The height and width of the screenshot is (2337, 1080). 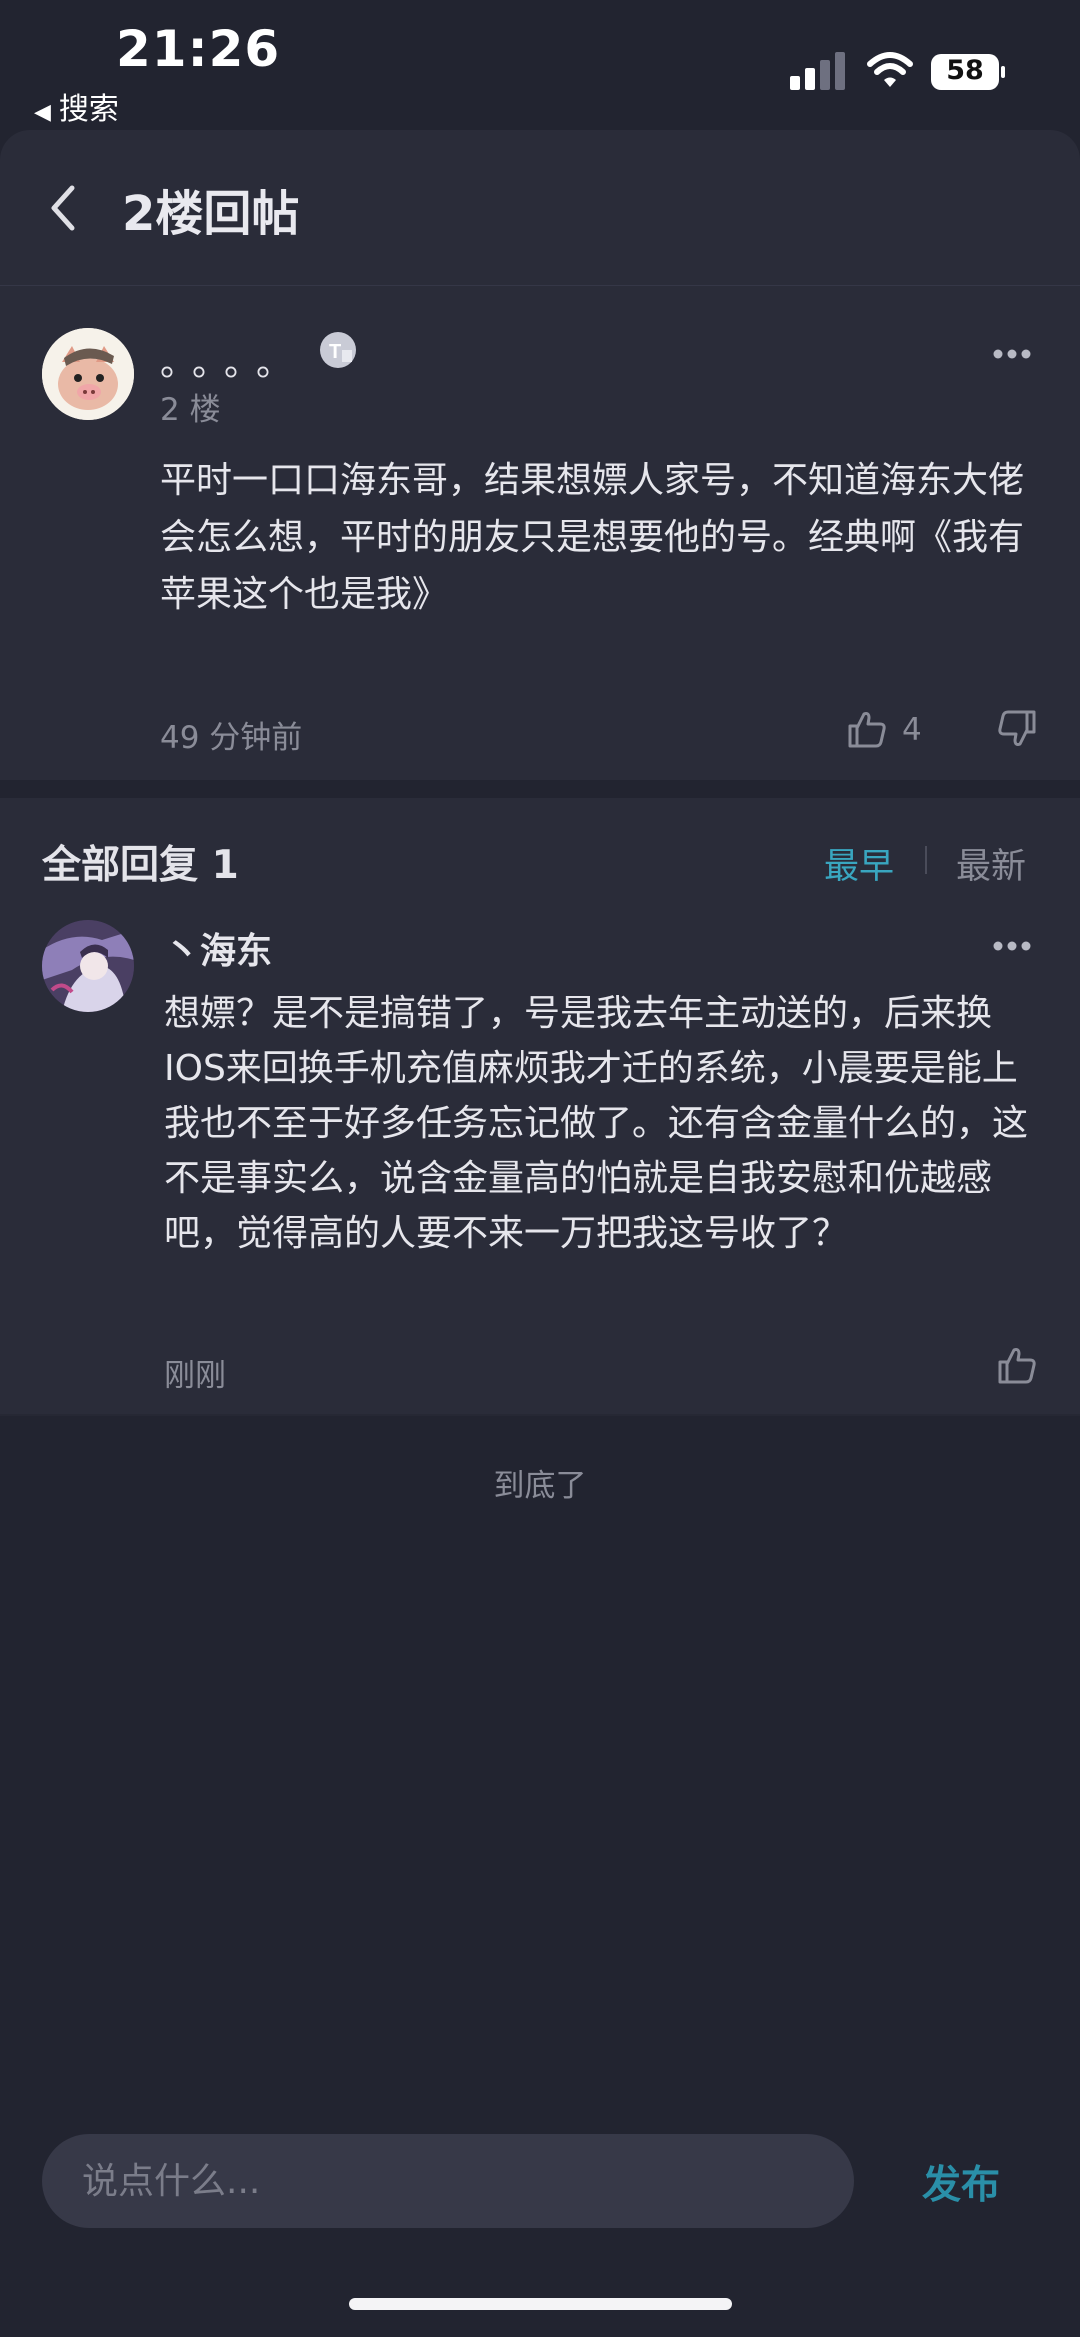 What do you see at coordinates (926, 860) in the screenshot?
I see `sort-divider` at bounding box center [926, 860].